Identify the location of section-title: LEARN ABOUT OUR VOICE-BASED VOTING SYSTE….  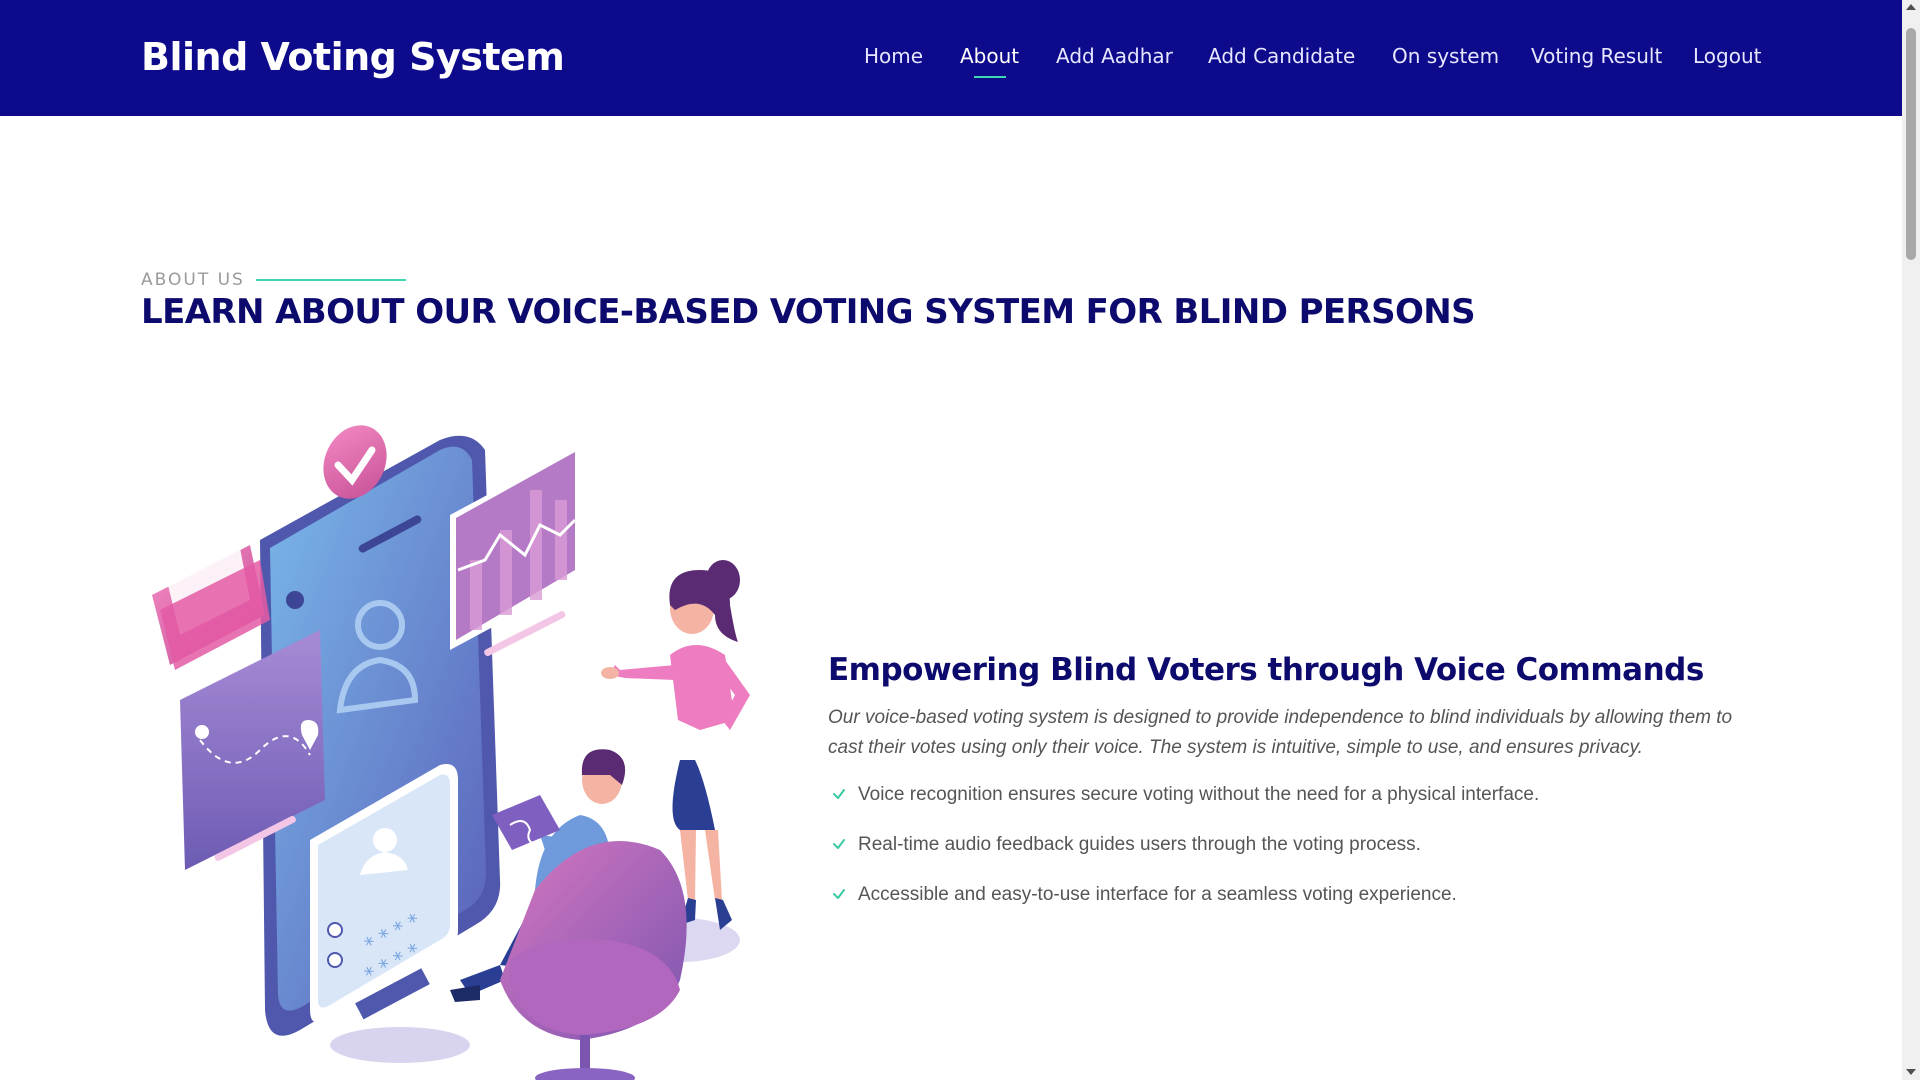
(808, 312).